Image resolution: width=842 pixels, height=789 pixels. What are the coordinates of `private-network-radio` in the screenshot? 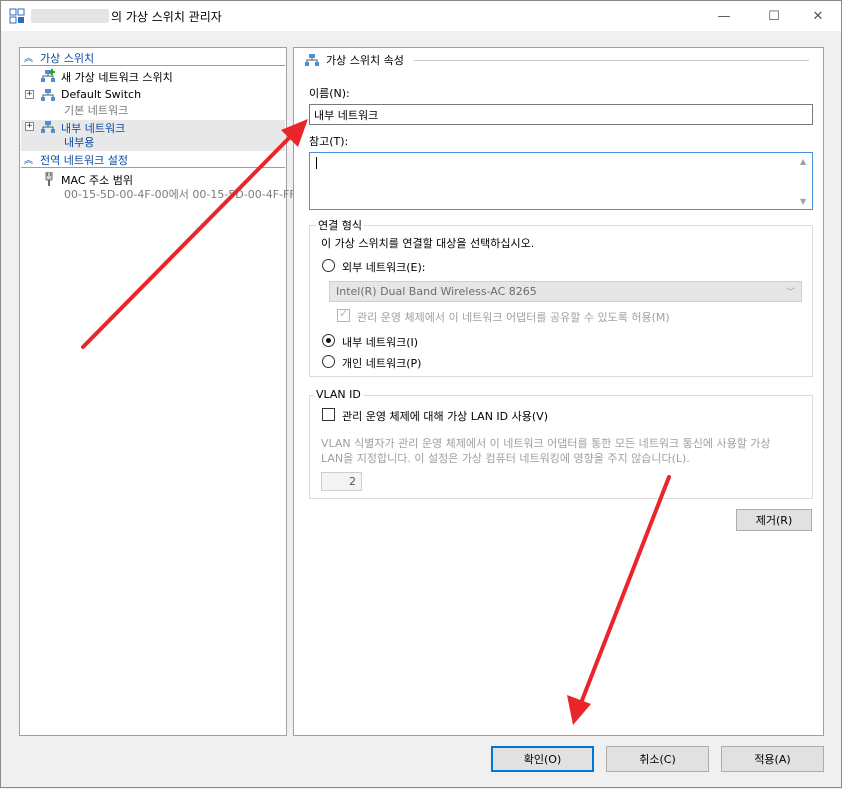 It's located at (328, 361).